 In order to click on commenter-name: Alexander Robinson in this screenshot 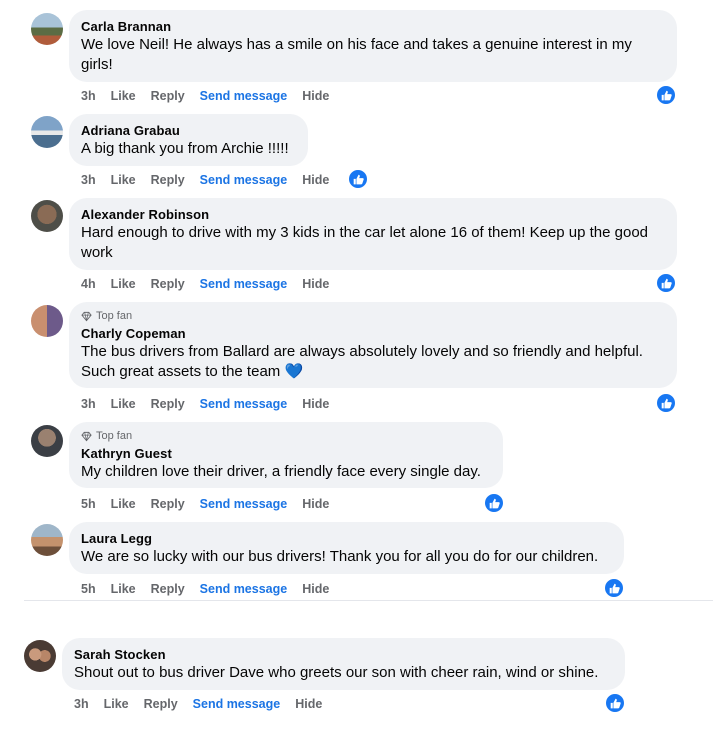, I will do `click(373, 214)`.